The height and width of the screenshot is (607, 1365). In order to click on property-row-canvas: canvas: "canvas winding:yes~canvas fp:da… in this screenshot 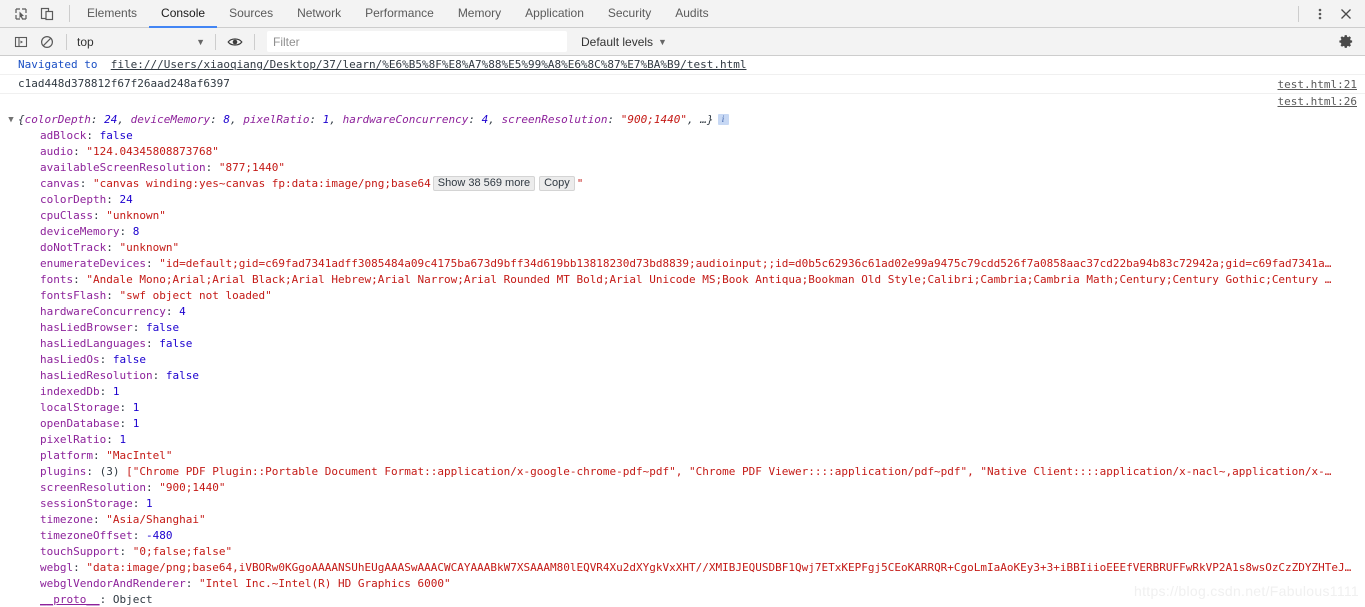, I will do `click(702, 184)`.